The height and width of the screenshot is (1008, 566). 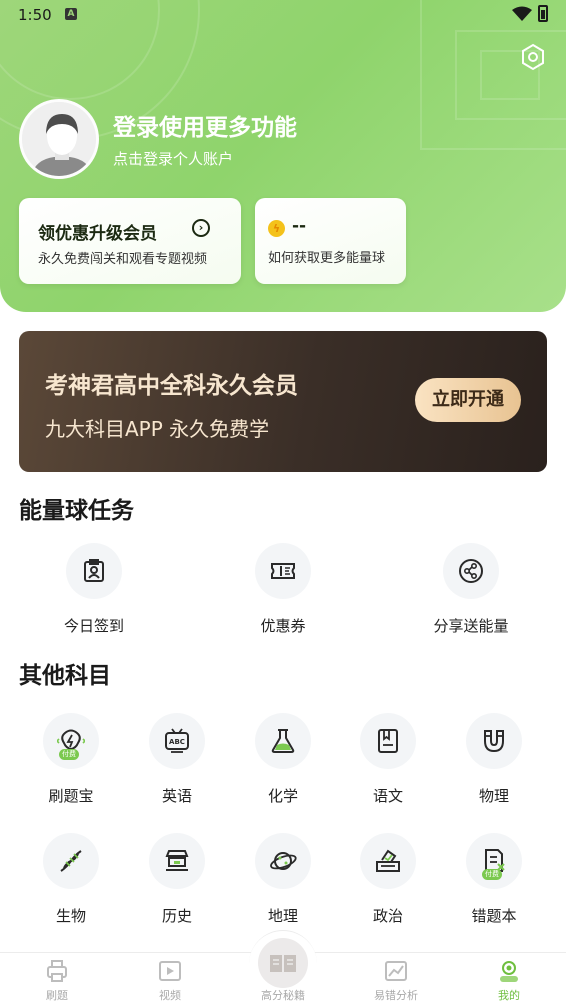 What do you see at coordinates (522, 13) in the screenshot?
I see `wifi-icon` at bounding box center [522, 13].